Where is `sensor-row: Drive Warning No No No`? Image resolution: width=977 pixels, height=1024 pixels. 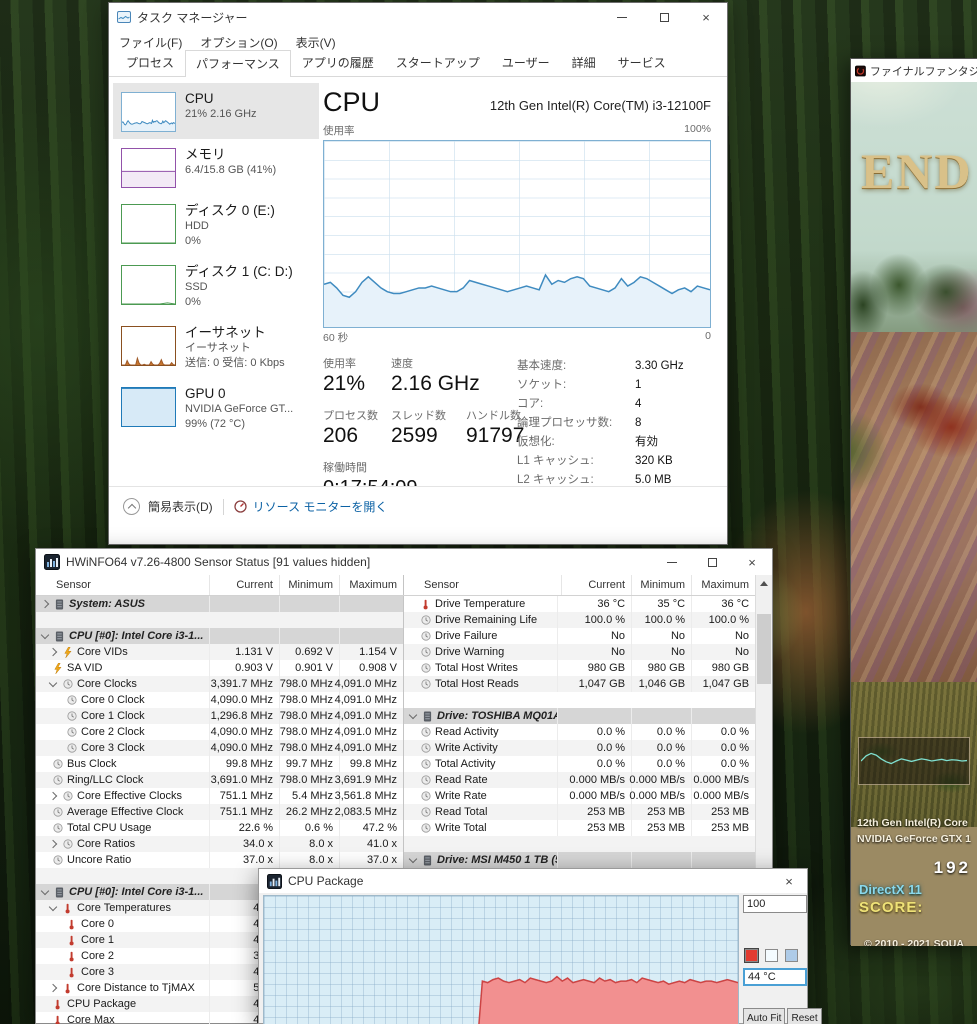
sensor-row: Drive Warning No No No is located at coordinates (580, 652).